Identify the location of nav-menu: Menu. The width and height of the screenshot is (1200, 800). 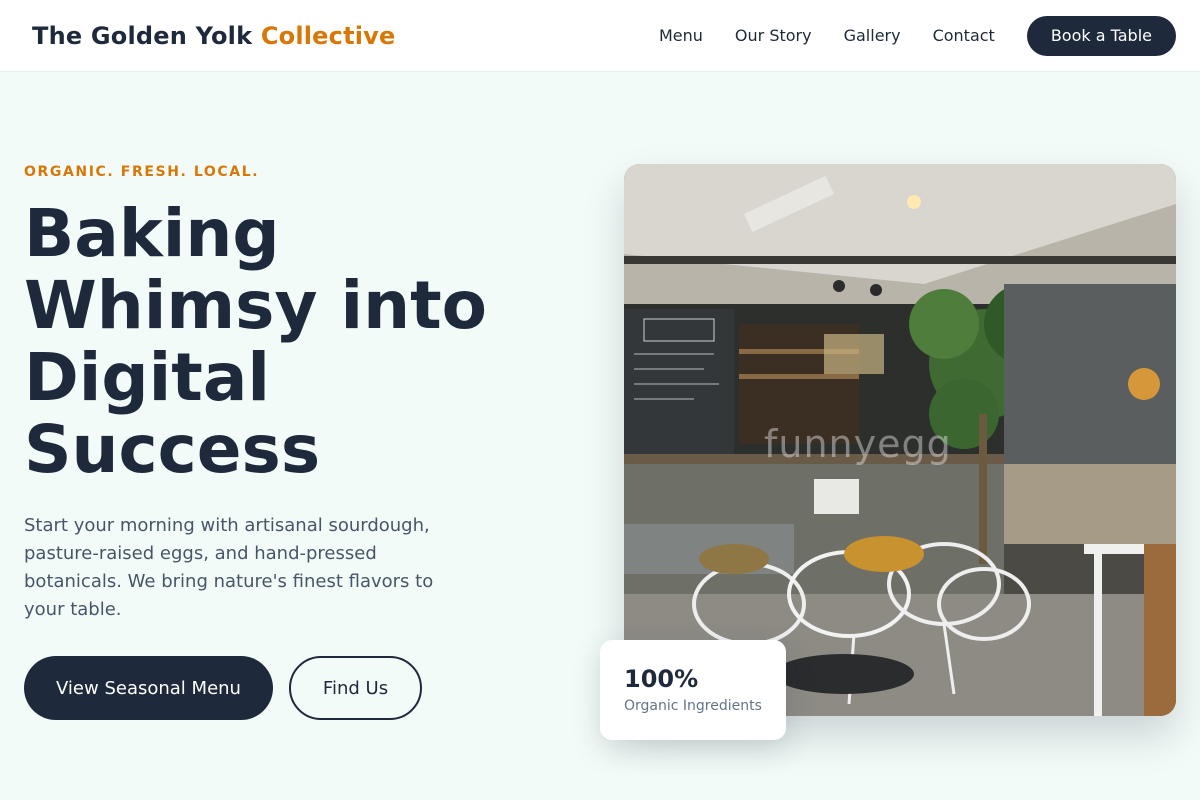
(681, 35).